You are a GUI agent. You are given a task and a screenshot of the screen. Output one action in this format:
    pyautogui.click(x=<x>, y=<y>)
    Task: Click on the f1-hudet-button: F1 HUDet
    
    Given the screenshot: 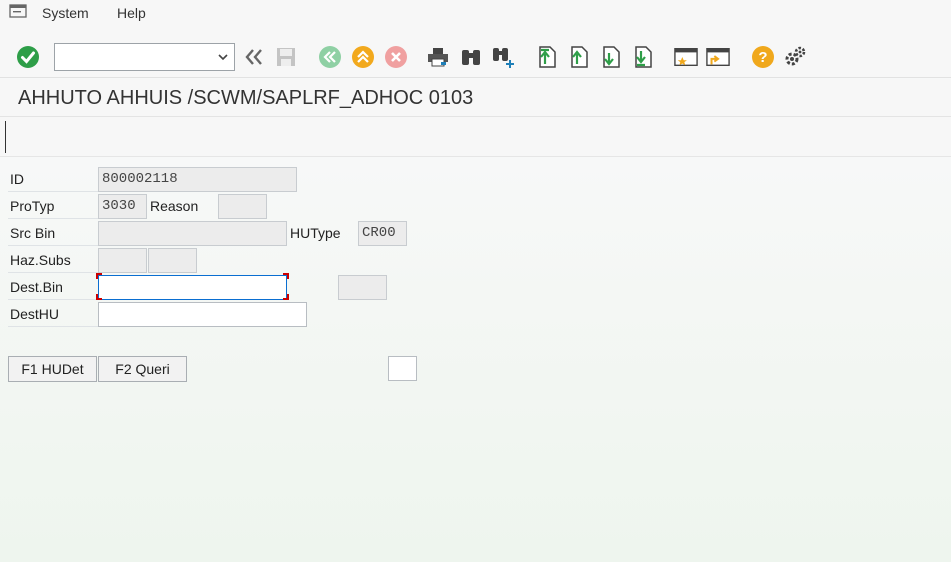 What is the action you would take?
    pyautogui.click(x=52, y=369)
    